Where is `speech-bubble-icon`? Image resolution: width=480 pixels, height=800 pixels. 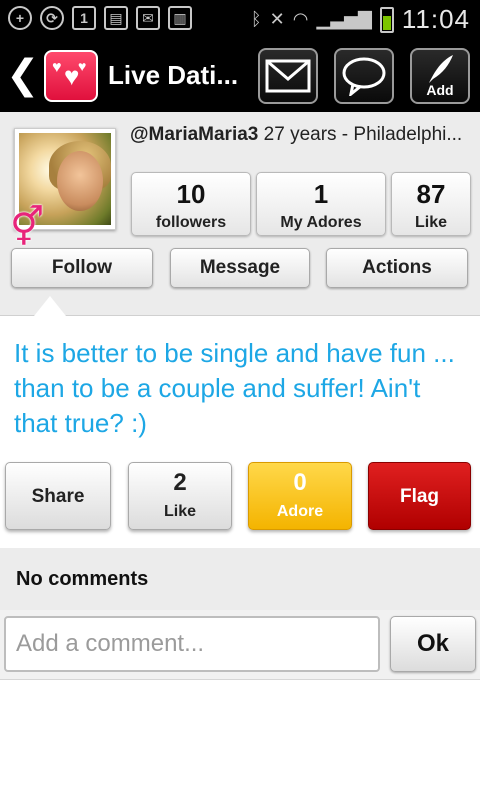 speech-bubble-icon is located at coordinates (364, 76).